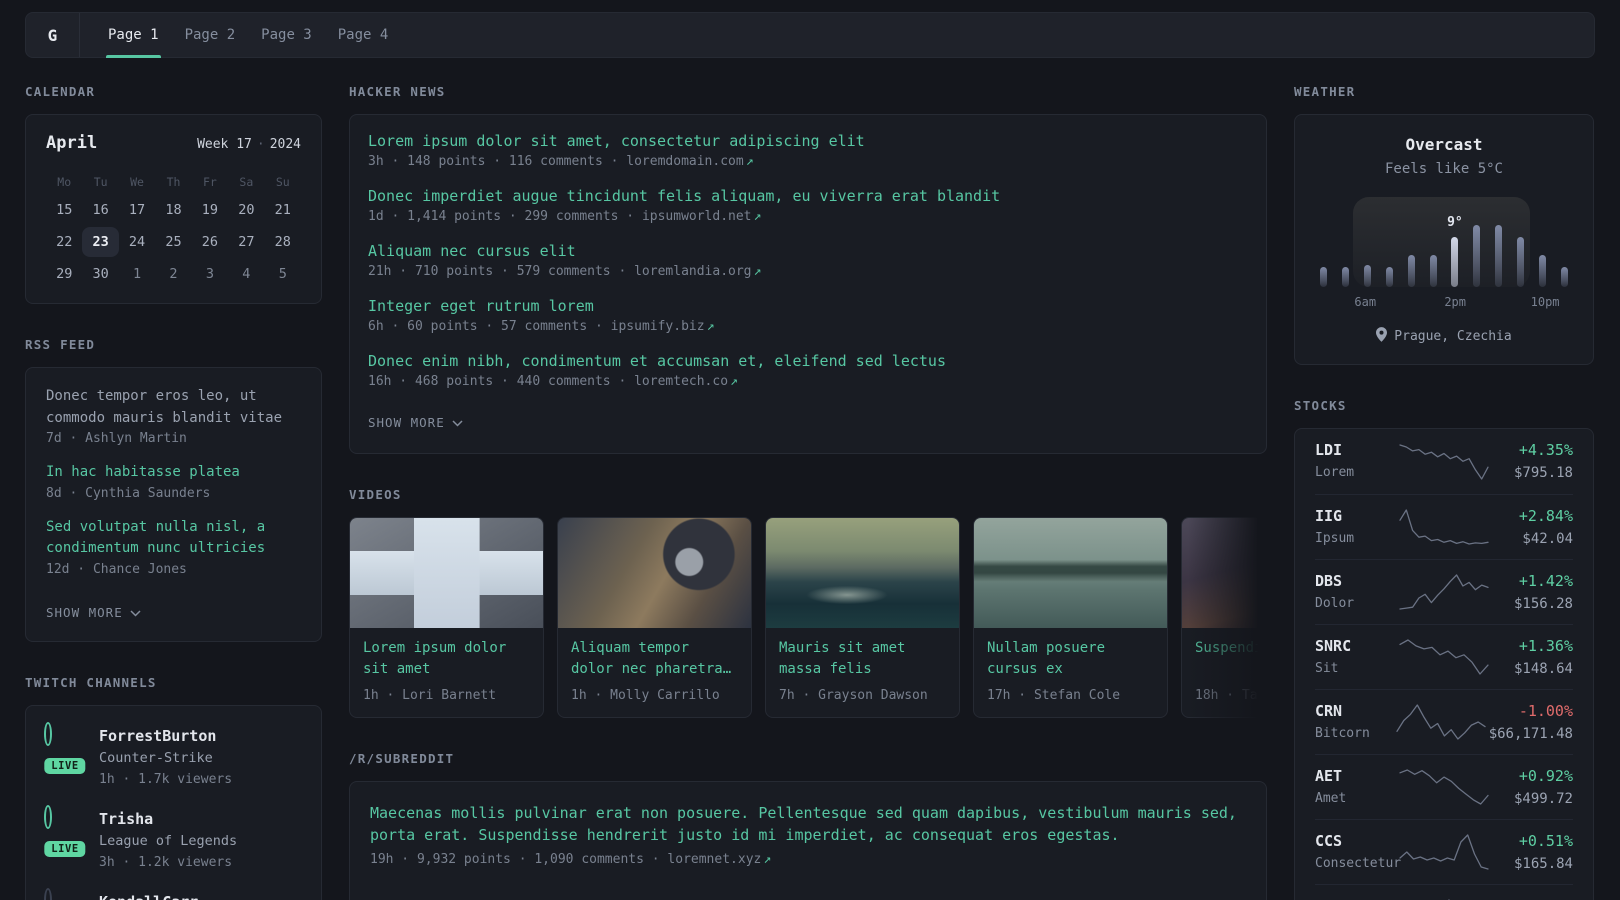  Describe the element at coordinates (697, 271) in the screenshot. I see `hn-domain-link: loremlandia.org ↗` at that location.